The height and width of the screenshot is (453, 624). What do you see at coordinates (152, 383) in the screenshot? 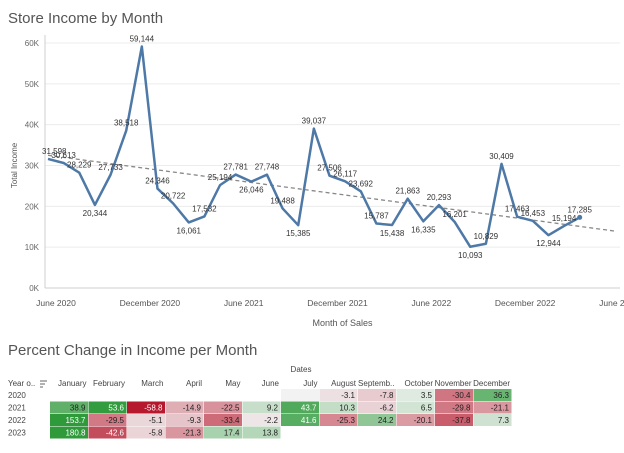
I see `column-header: March` at bounding box center [152, 383].